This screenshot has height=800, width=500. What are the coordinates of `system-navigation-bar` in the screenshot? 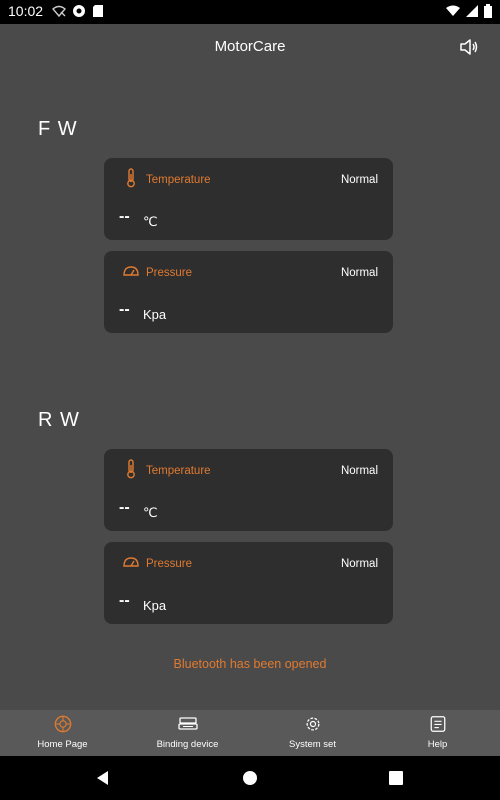 It's located at (250, 778).